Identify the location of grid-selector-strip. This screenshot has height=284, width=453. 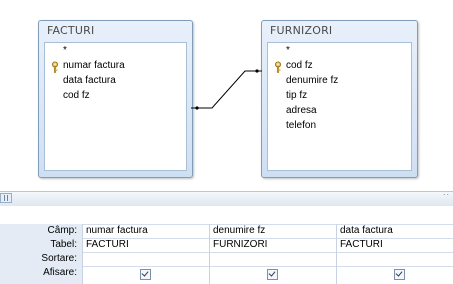
(226, 215).